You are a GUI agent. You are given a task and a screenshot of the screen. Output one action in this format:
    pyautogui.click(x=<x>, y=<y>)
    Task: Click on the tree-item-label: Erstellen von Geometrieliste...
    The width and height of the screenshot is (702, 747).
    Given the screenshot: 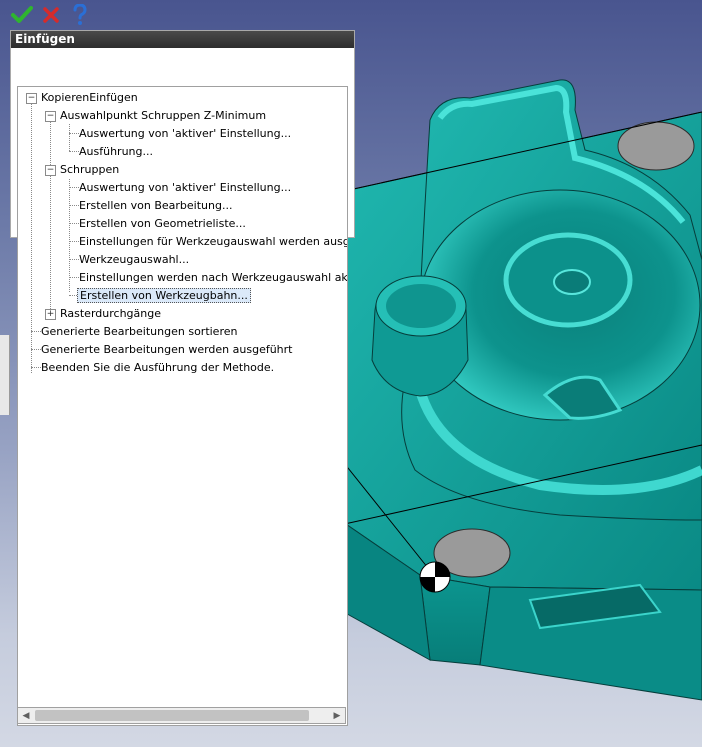 What is the action you would take?
    pyautogui.click(x=162, y=223)
    